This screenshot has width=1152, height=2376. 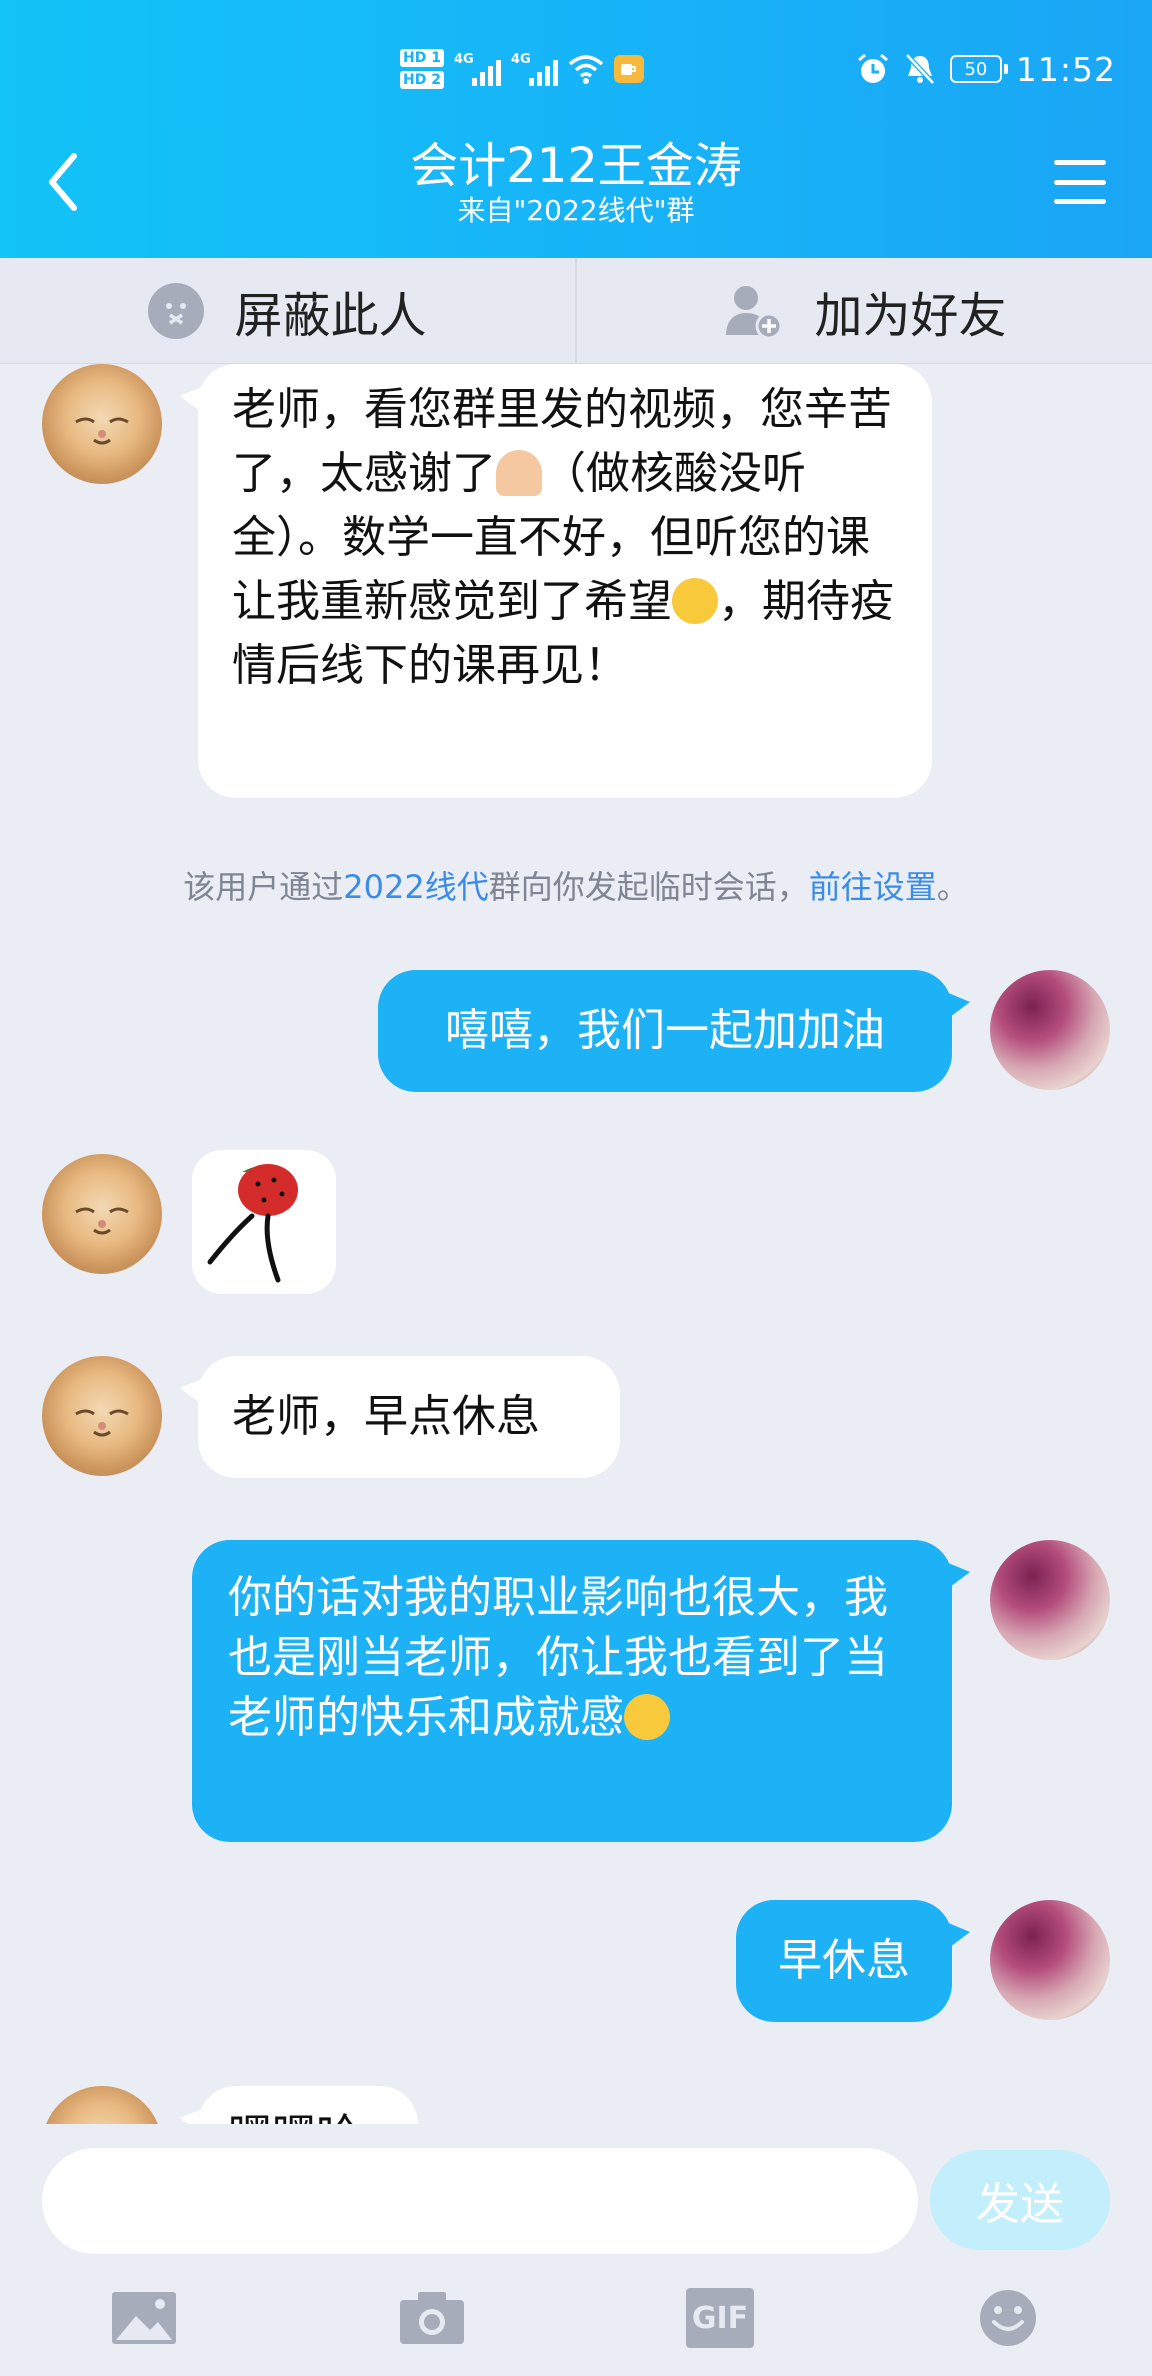 I want to click on message-bubble: 早休息, so click(x=853, y=1961).